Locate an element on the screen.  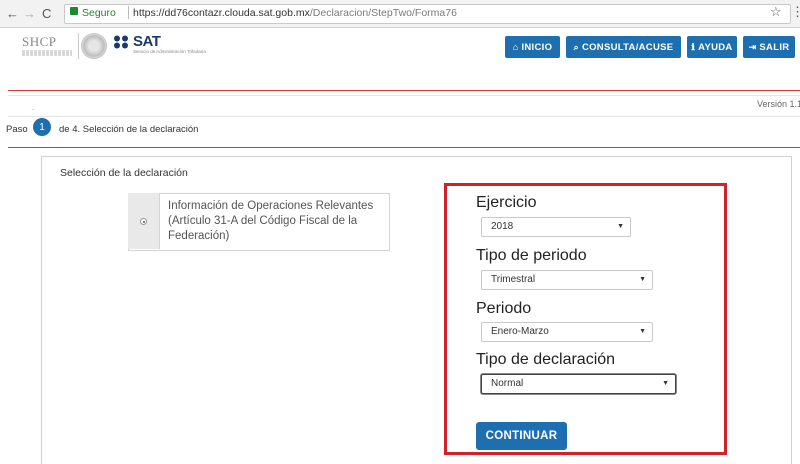
shcp-logo: SHCP is located at coordinates (39, 41).